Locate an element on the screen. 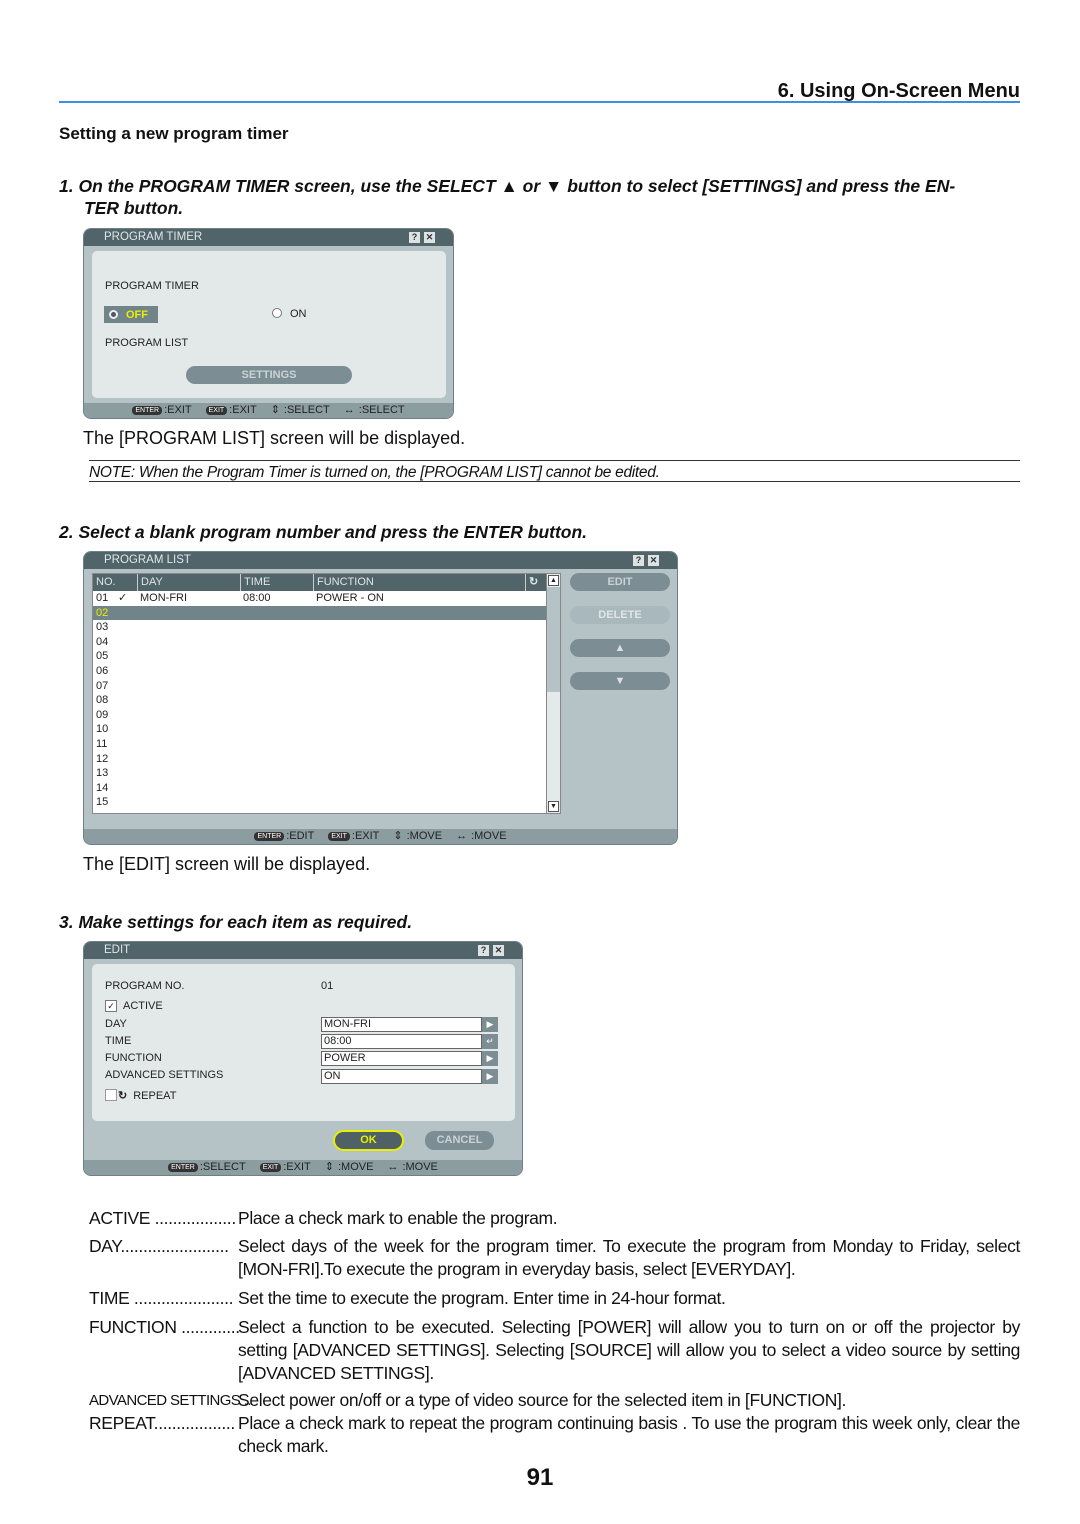 The width and height of the screenshot is (1080, 1524). settings-button: SETTINGS is located at coordinates (269, 375).